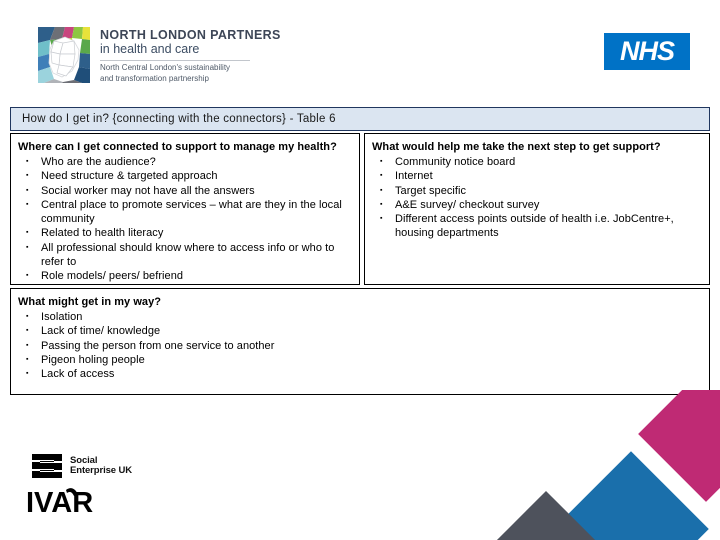  I want to click on nlp-logo-line1: NORTH LONDON PARTNERS, so click(190, 35).